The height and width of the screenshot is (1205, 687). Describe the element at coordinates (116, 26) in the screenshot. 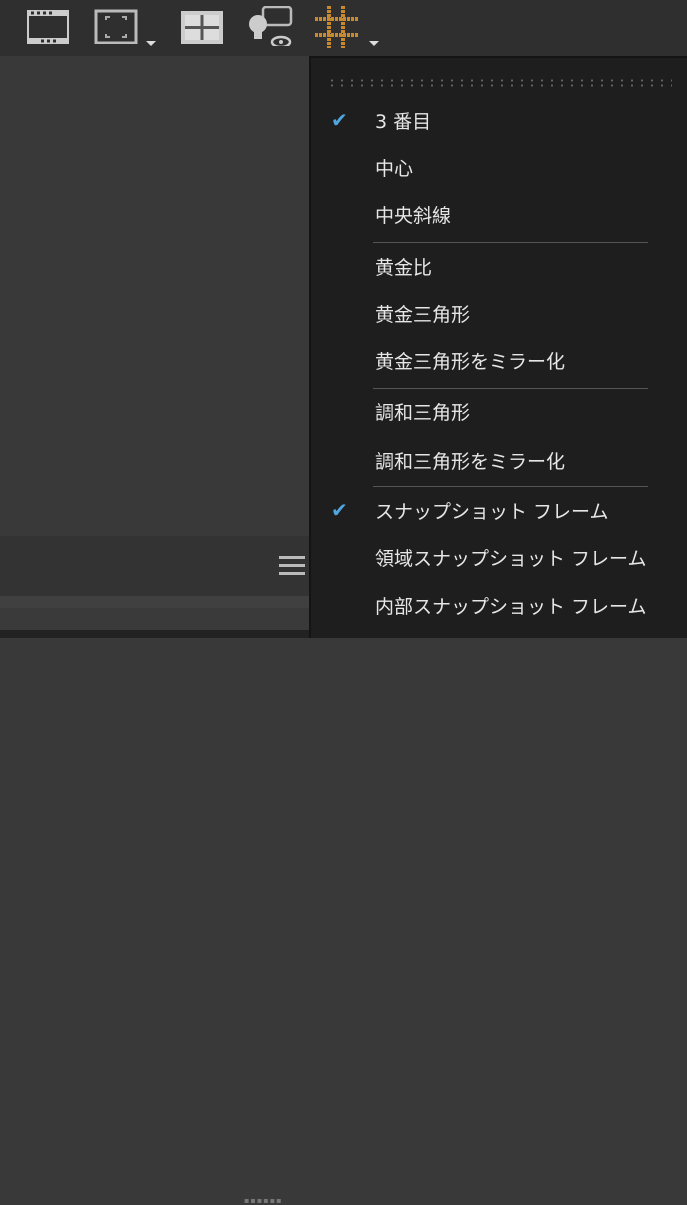

I see `frame-icon` at that location.